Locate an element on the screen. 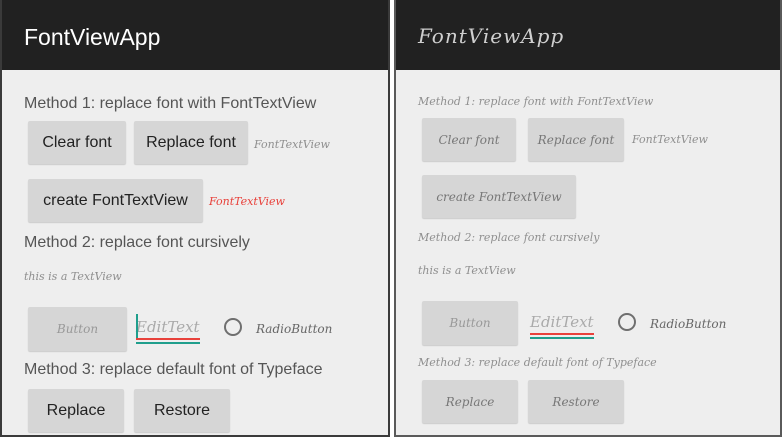 This screenshot has height=437, width=784. text-cursor is located at coordinates (137, 326).